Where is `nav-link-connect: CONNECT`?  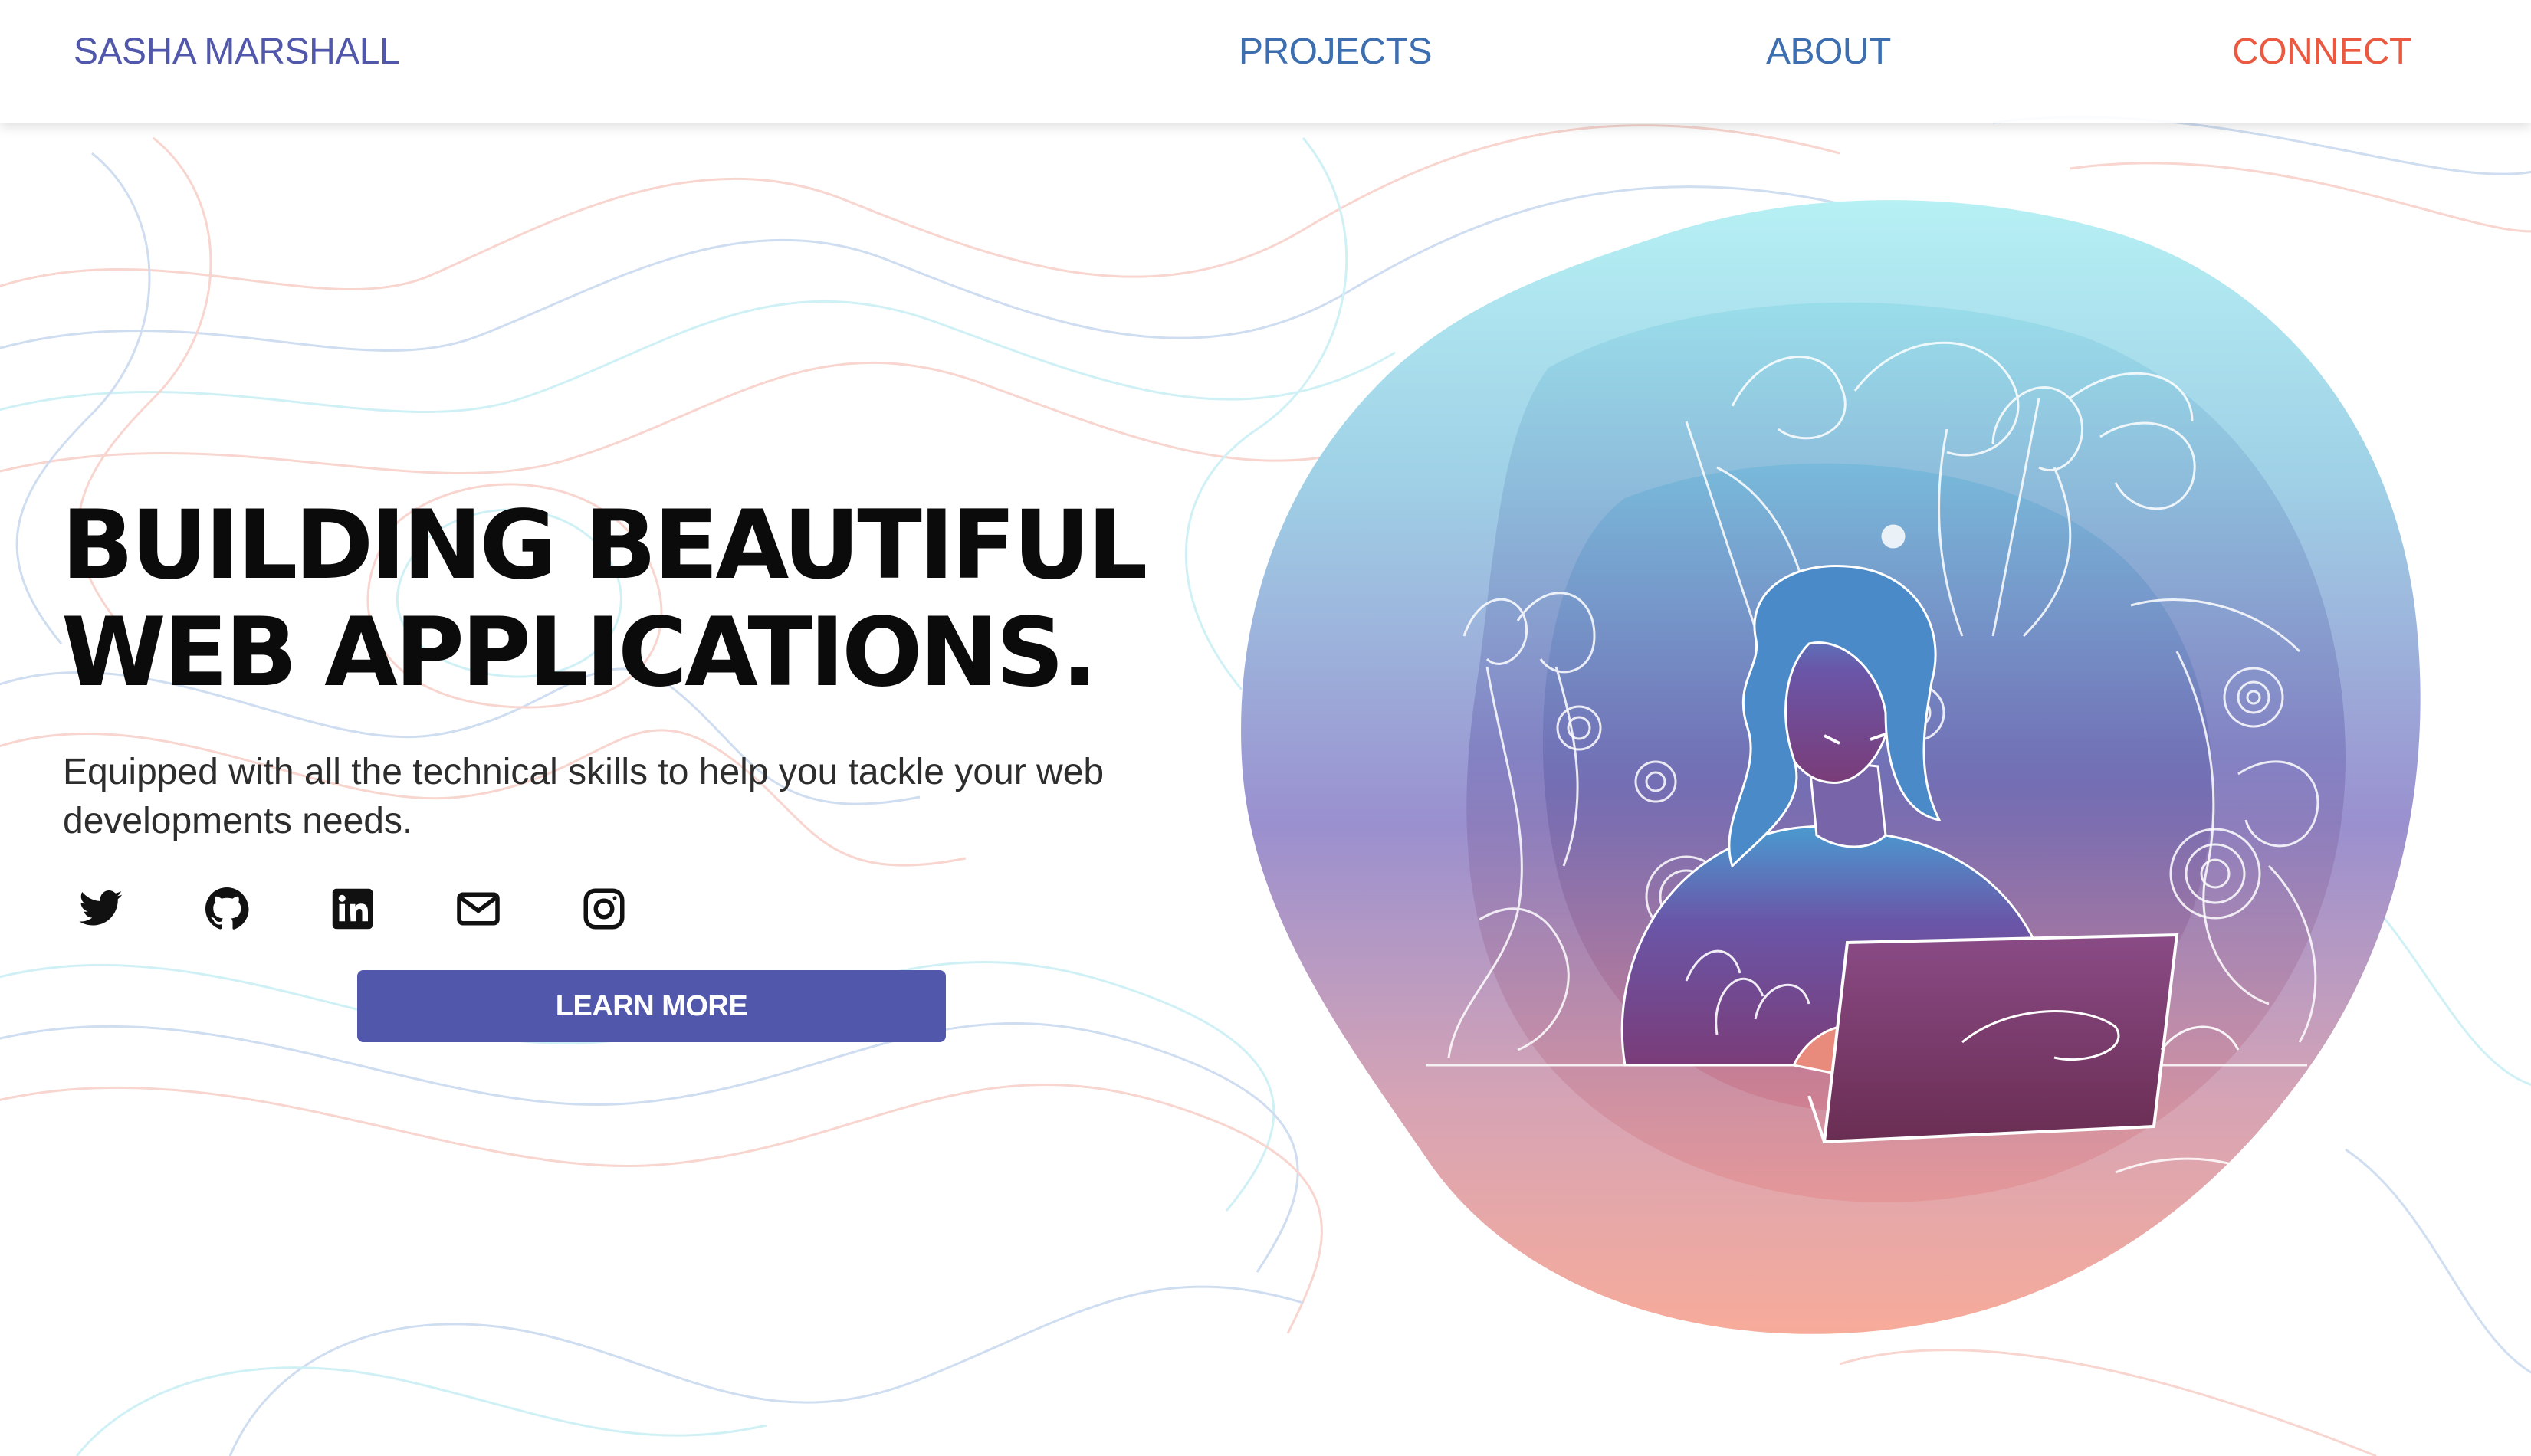 nav-link-connect: CONNECT is located at coordinates (2321, 52).